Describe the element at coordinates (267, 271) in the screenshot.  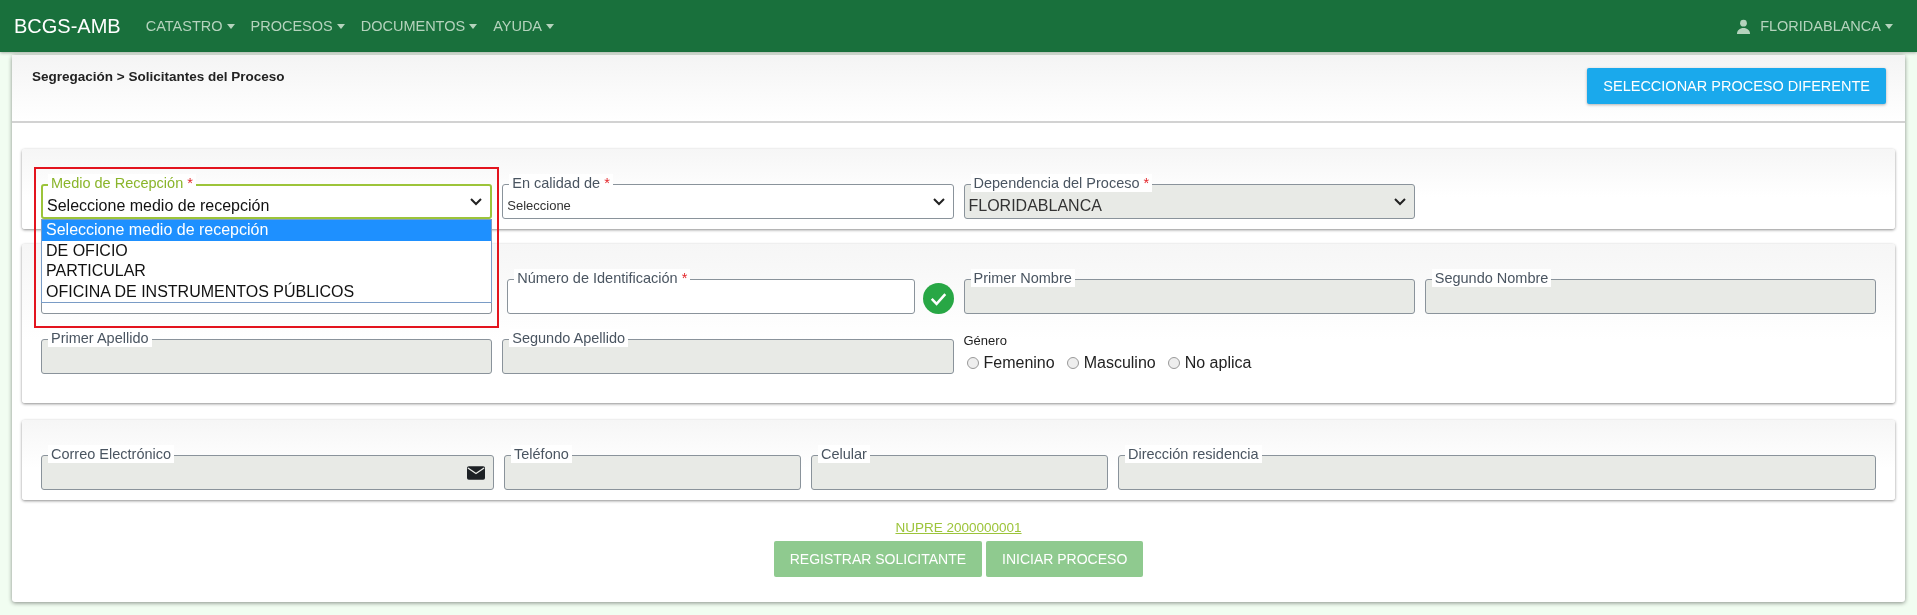
I see `dropdown-option: PARTICULAR` at that location.